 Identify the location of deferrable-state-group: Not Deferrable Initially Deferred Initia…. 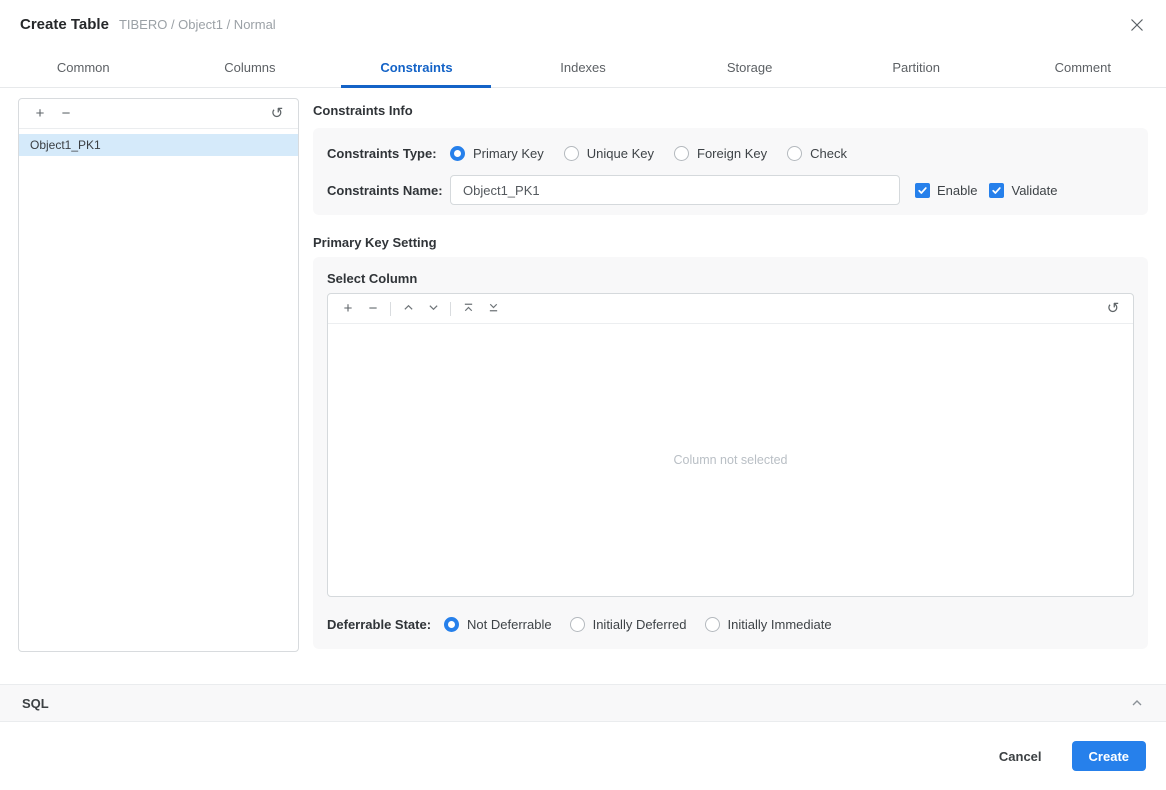
(638, 624).